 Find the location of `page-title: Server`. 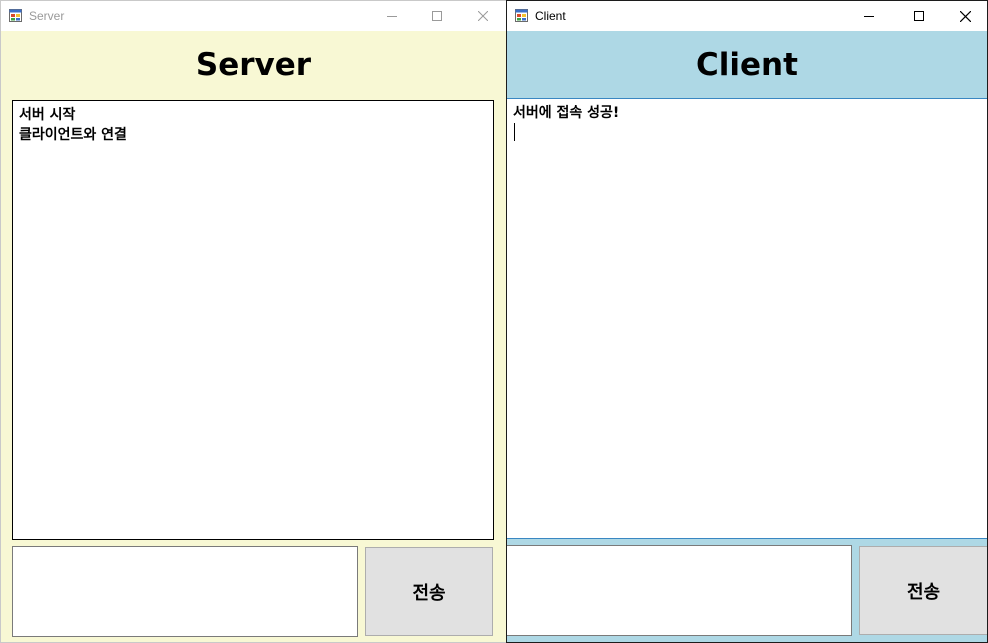

page-title: Server is located at coordinates (253, 65).